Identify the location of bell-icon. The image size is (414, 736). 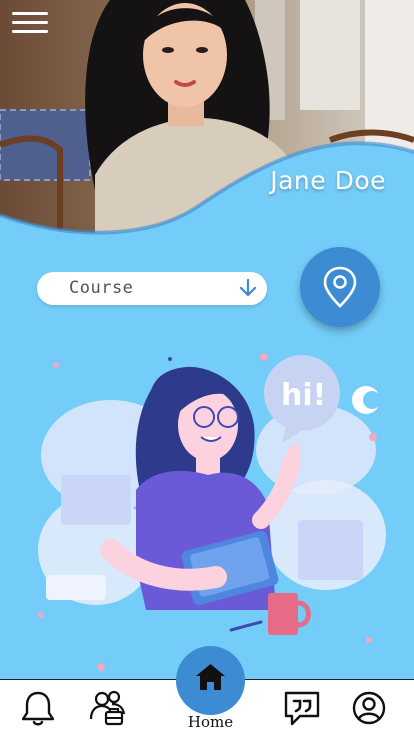
(38, 708).